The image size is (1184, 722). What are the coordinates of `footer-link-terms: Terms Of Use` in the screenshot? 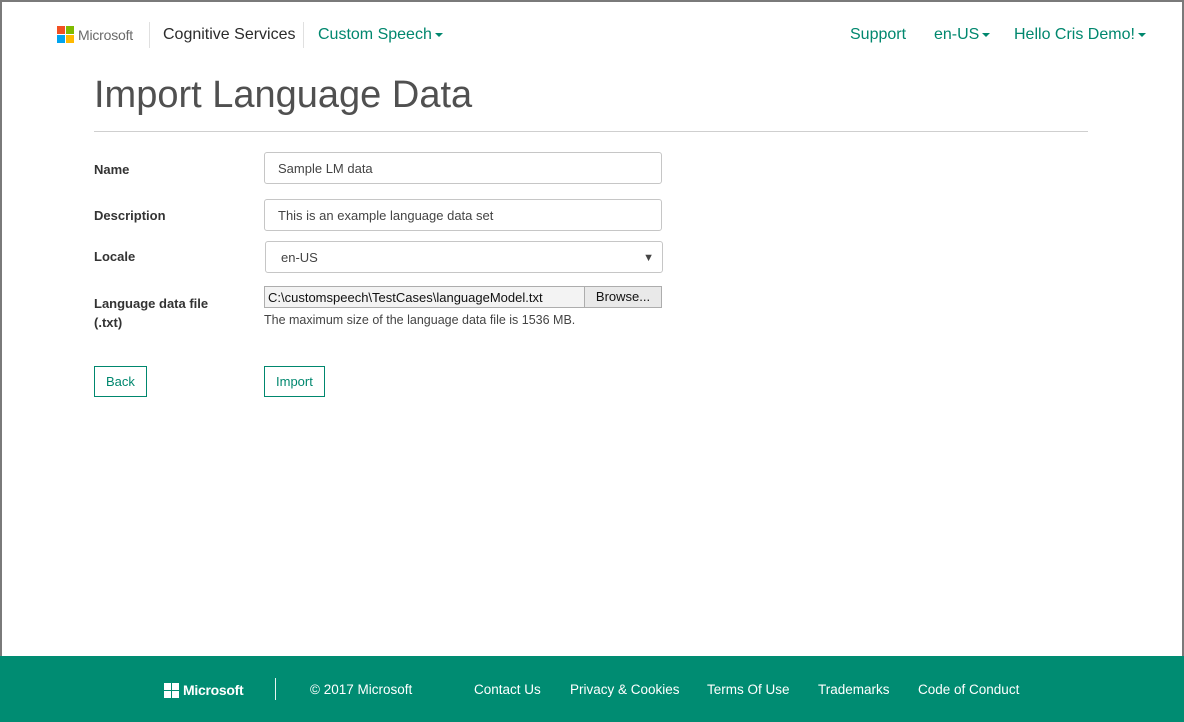 It's located at (748, 689).